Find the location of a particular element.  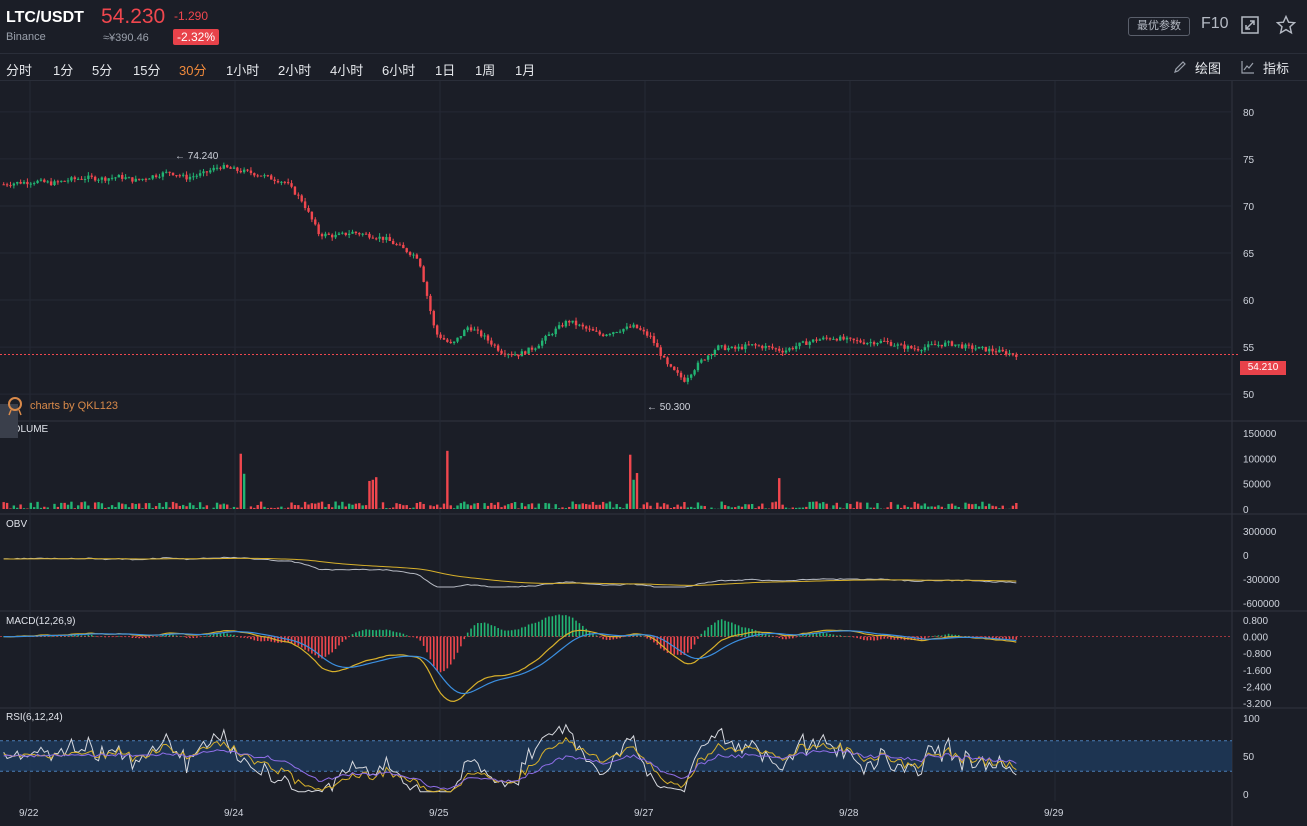

tf-tab-2: 5分 is located at coordinates (102, 69).